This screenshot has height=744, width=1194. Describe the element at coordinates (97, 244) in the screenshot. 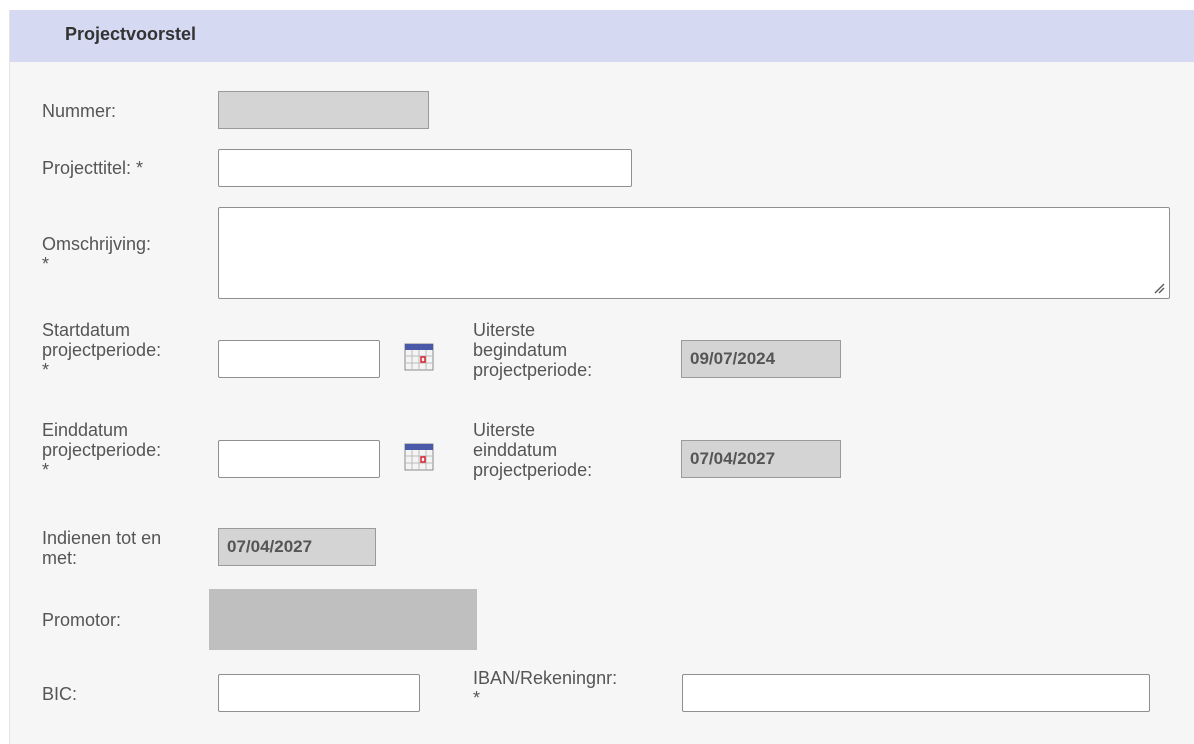

I see `omschrijving-label-line1: Omschrijving:` at that location.